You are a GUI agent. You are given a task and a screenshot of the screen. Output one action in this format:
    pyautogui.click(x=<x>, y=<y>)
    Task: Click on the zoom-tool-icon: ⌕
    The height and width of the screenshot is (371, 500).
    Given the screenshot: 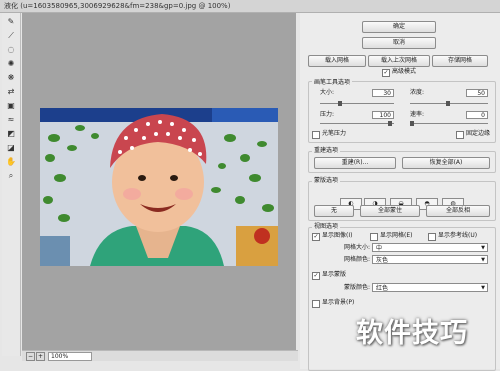 What is the action you would take?
    pyautogui.click(x=11, y=176)
    